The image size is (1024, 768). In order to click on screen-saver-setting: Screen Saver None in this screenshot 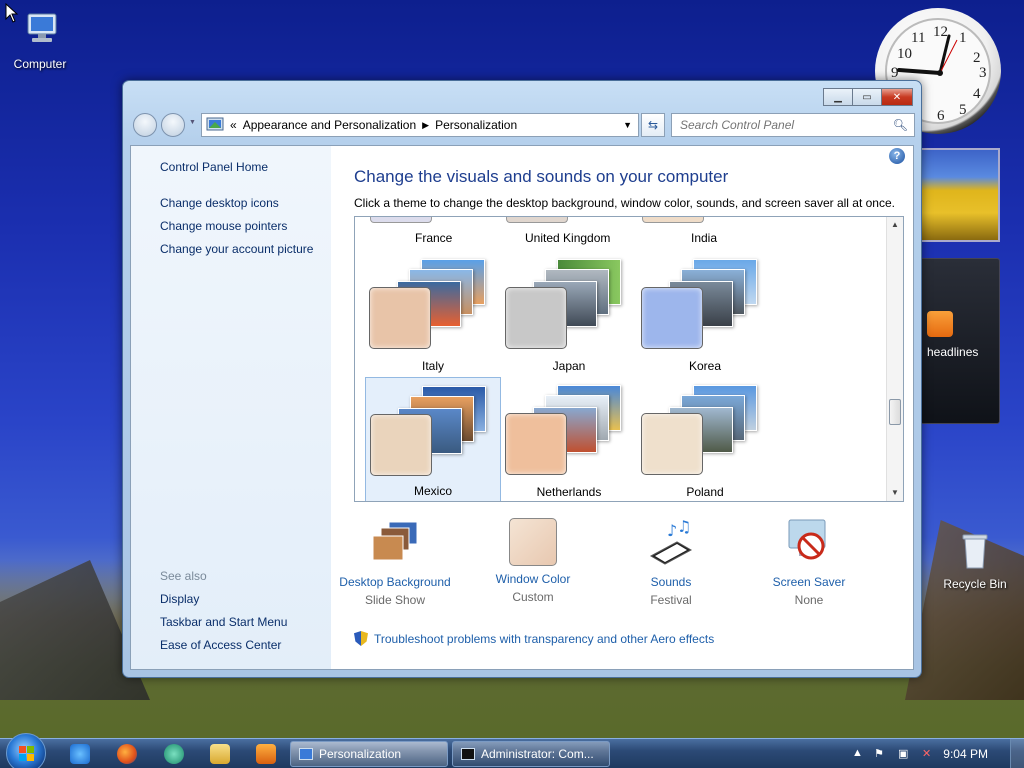, I will do `click(809, 562)`.